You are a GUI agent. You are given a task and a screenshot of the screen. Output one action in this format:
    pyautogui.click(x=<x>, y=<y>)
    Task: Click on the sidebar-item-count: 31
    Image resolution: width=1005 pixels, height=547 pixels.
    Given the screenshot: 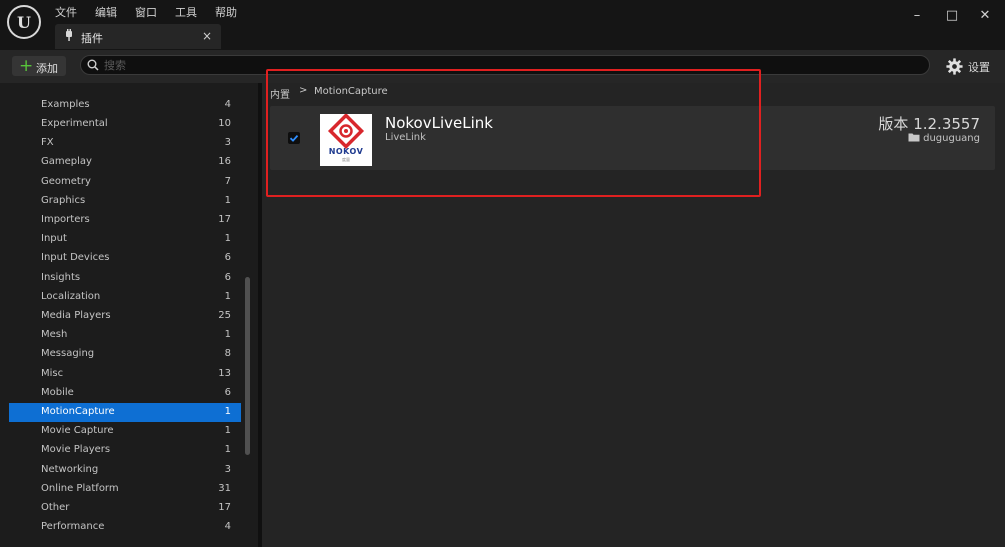 What is the action you would take?
    pyautogui.click(x=224, y=488)
    